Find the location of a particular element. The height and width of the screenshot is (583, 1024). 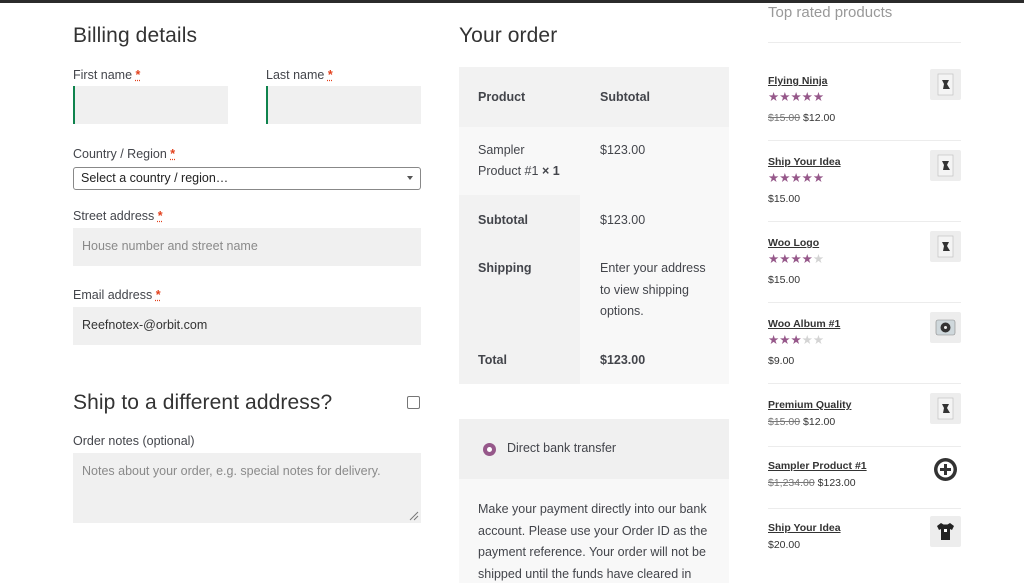

total-label: Total is located at coordinates (492, 360).